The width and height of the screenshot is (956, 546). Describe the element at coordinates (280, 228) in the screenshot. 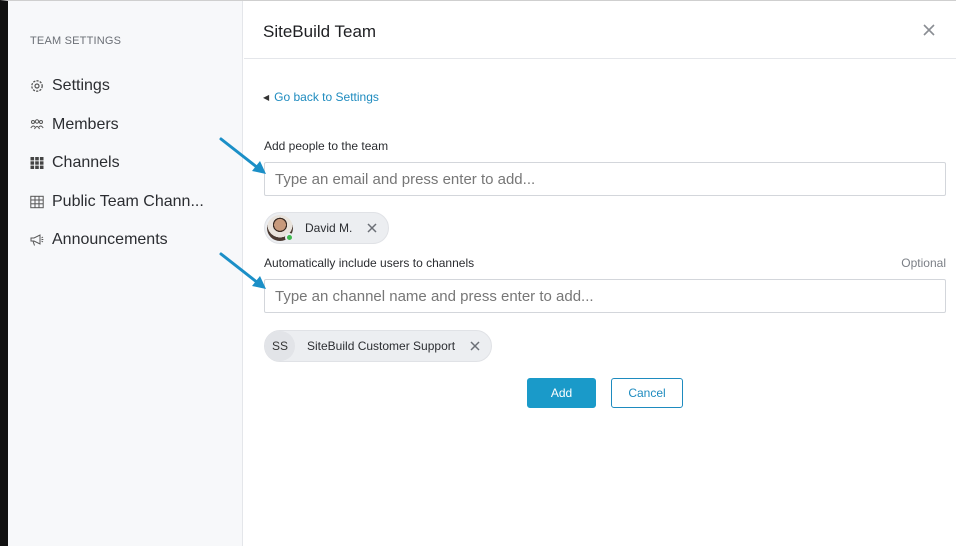

I see `avatar` at that location.